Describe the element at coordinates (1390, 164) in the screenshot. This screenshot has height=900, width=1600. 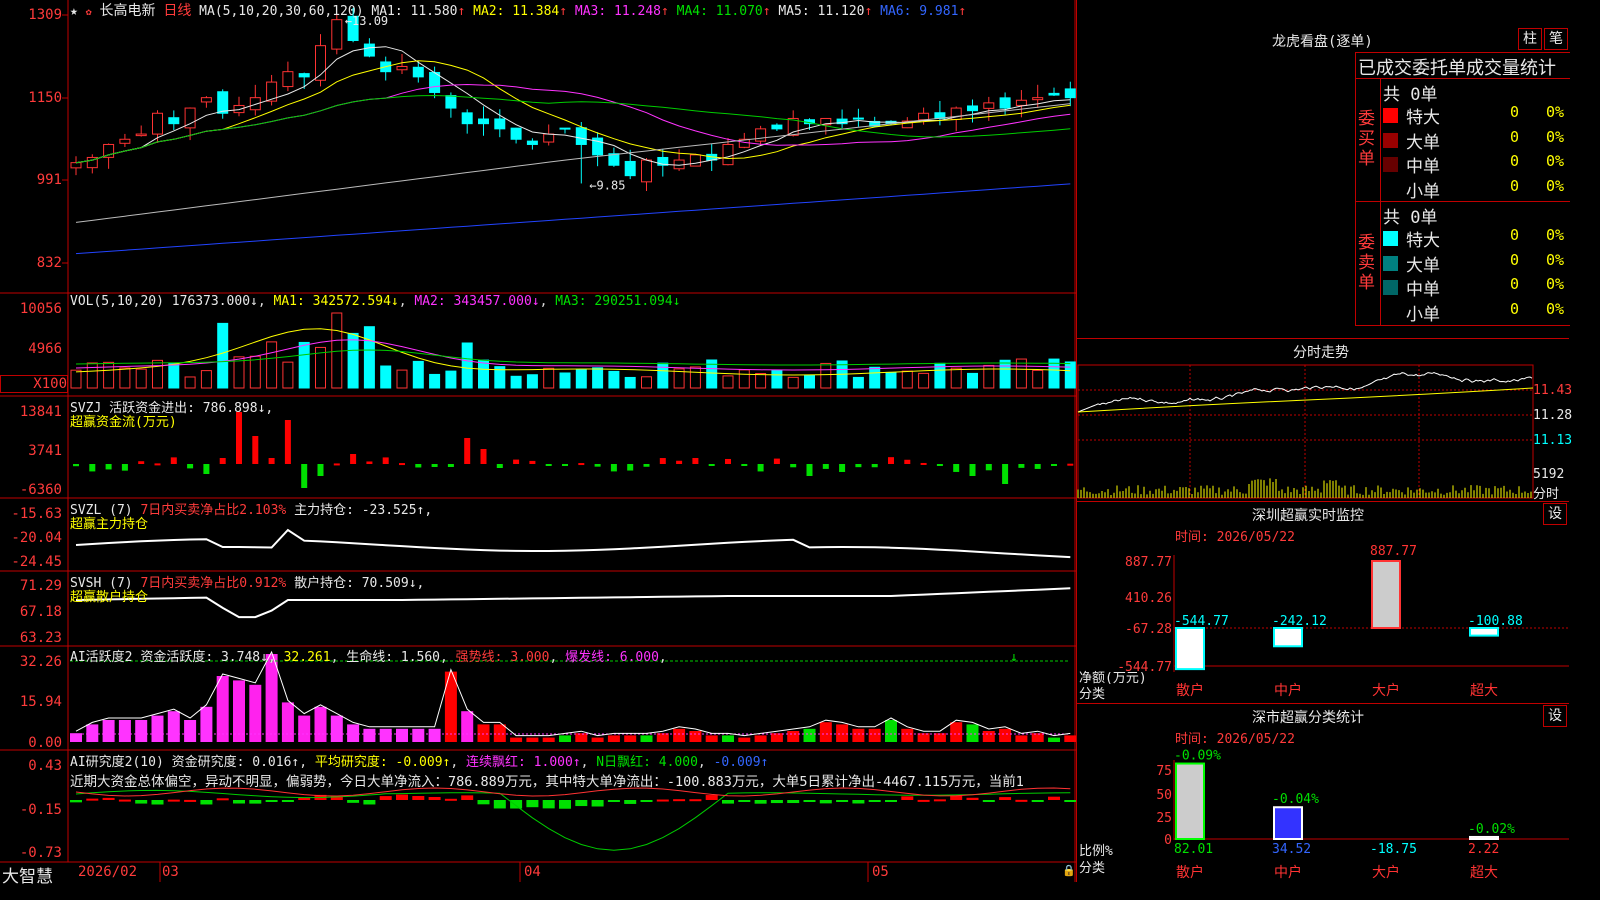
I see `order-color-swatch` at that location.